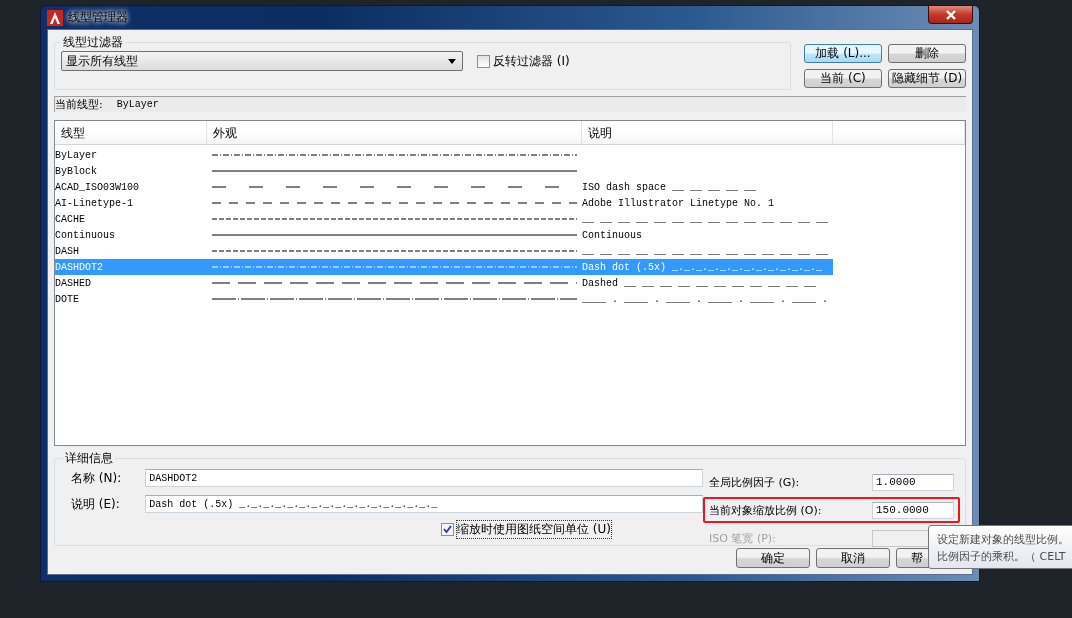 Image resolution: width=1072 pixels, height=618 pixels. Describe the element at coordinates (67, 299) in the screenshot. I see `linetype-name: DOTE` at that location.